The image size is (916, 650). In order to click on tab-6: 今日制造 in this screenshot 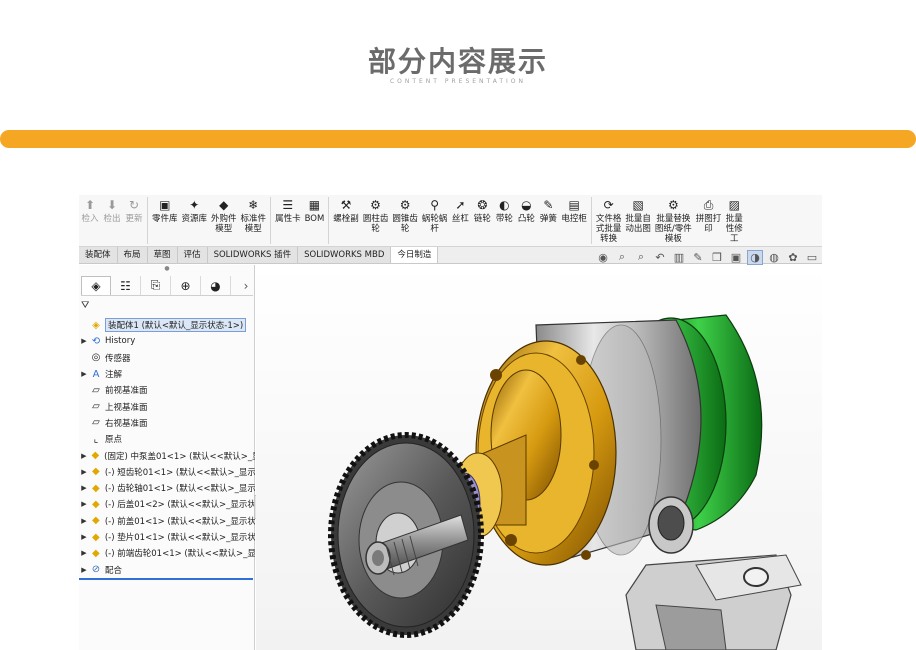, I will do `click(415, 255)`.